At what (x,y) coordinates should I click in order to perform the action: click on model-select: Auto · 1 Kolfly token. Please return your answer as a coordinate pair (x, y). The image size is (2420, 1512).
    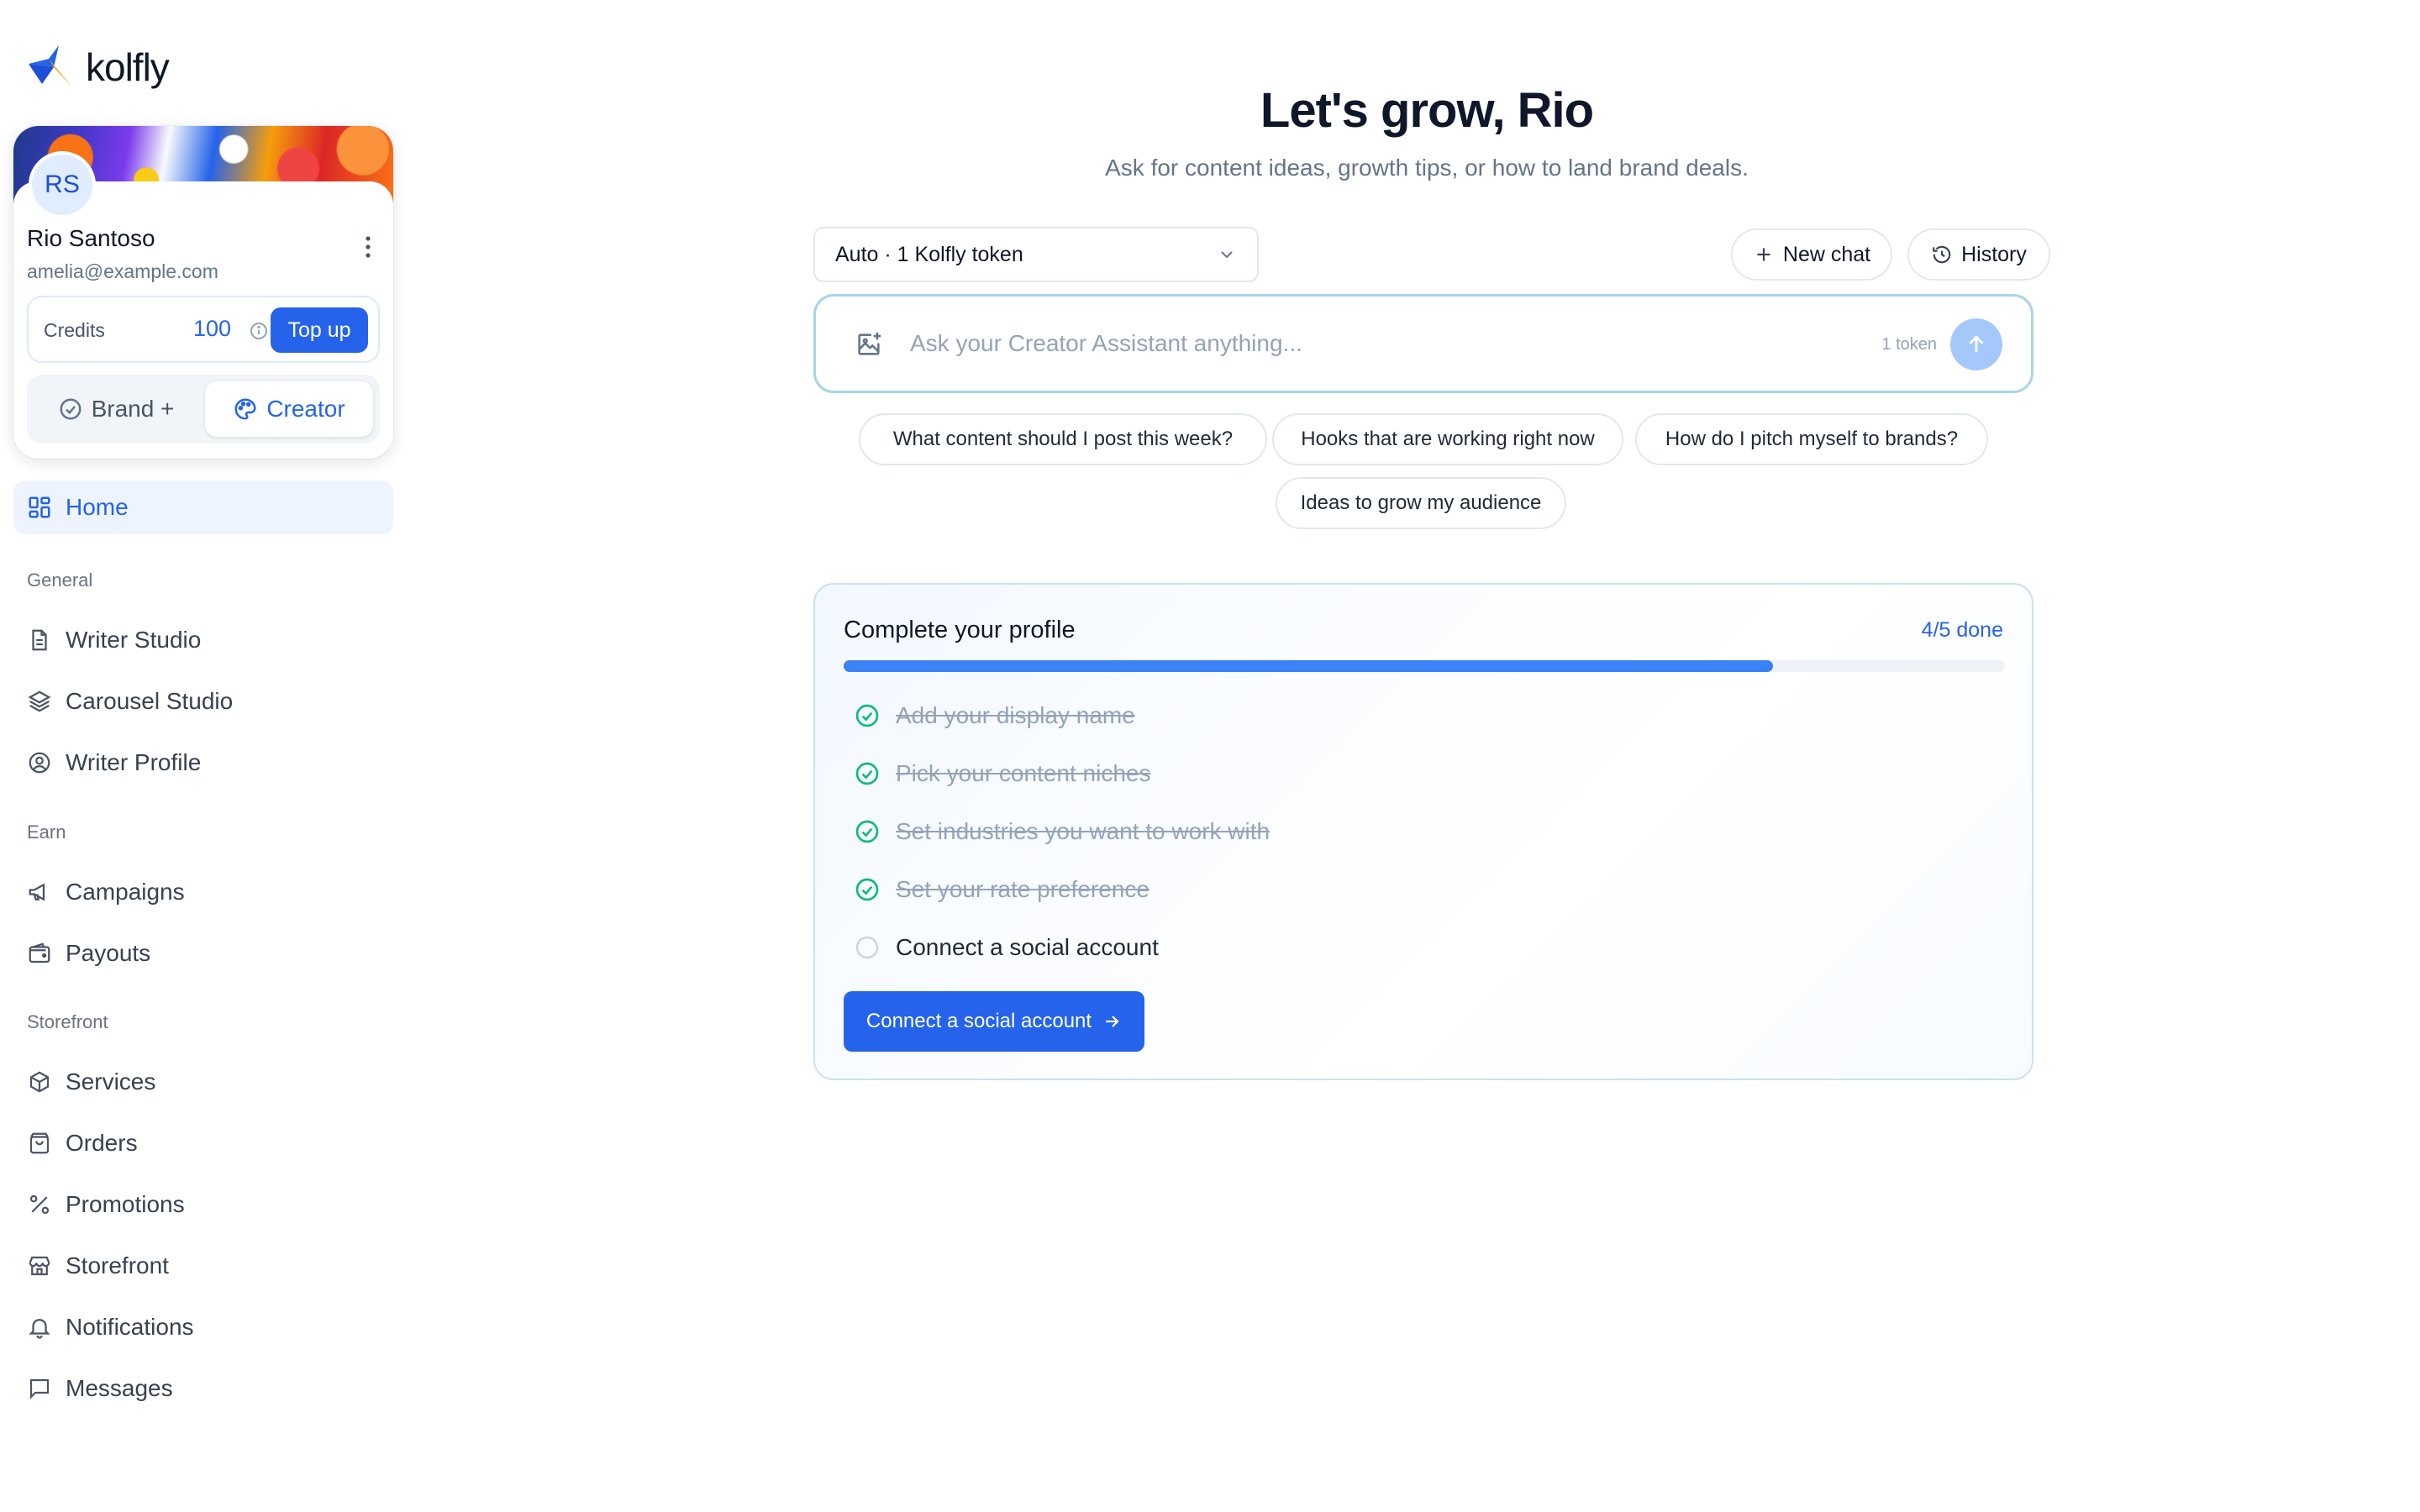
    Looking at the image, I should click on (1036, 254).